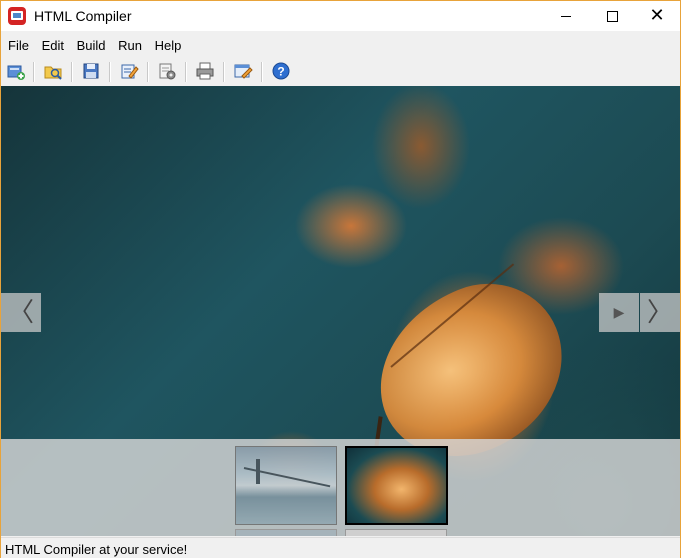  Describe the element at coordinates (340, 547) in the screenshot. I see `status-bar: HTML Compiler at your service!` at that location.